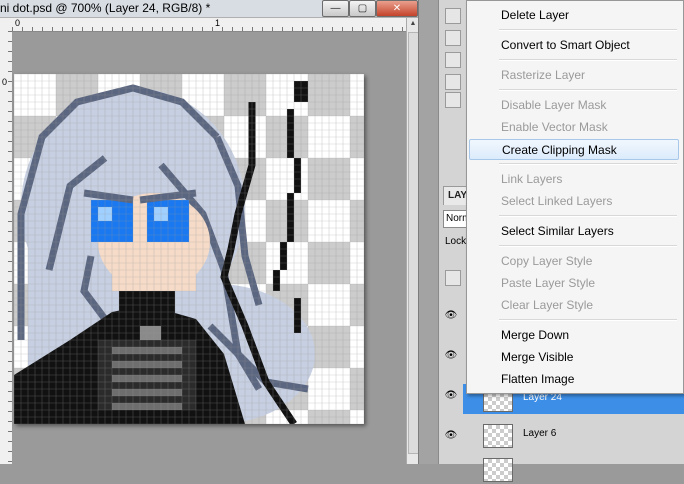 The width and height of the screenshot is (684, 484). I want to click on menu-item-merge-down: Merge Down, so click(574, 335).